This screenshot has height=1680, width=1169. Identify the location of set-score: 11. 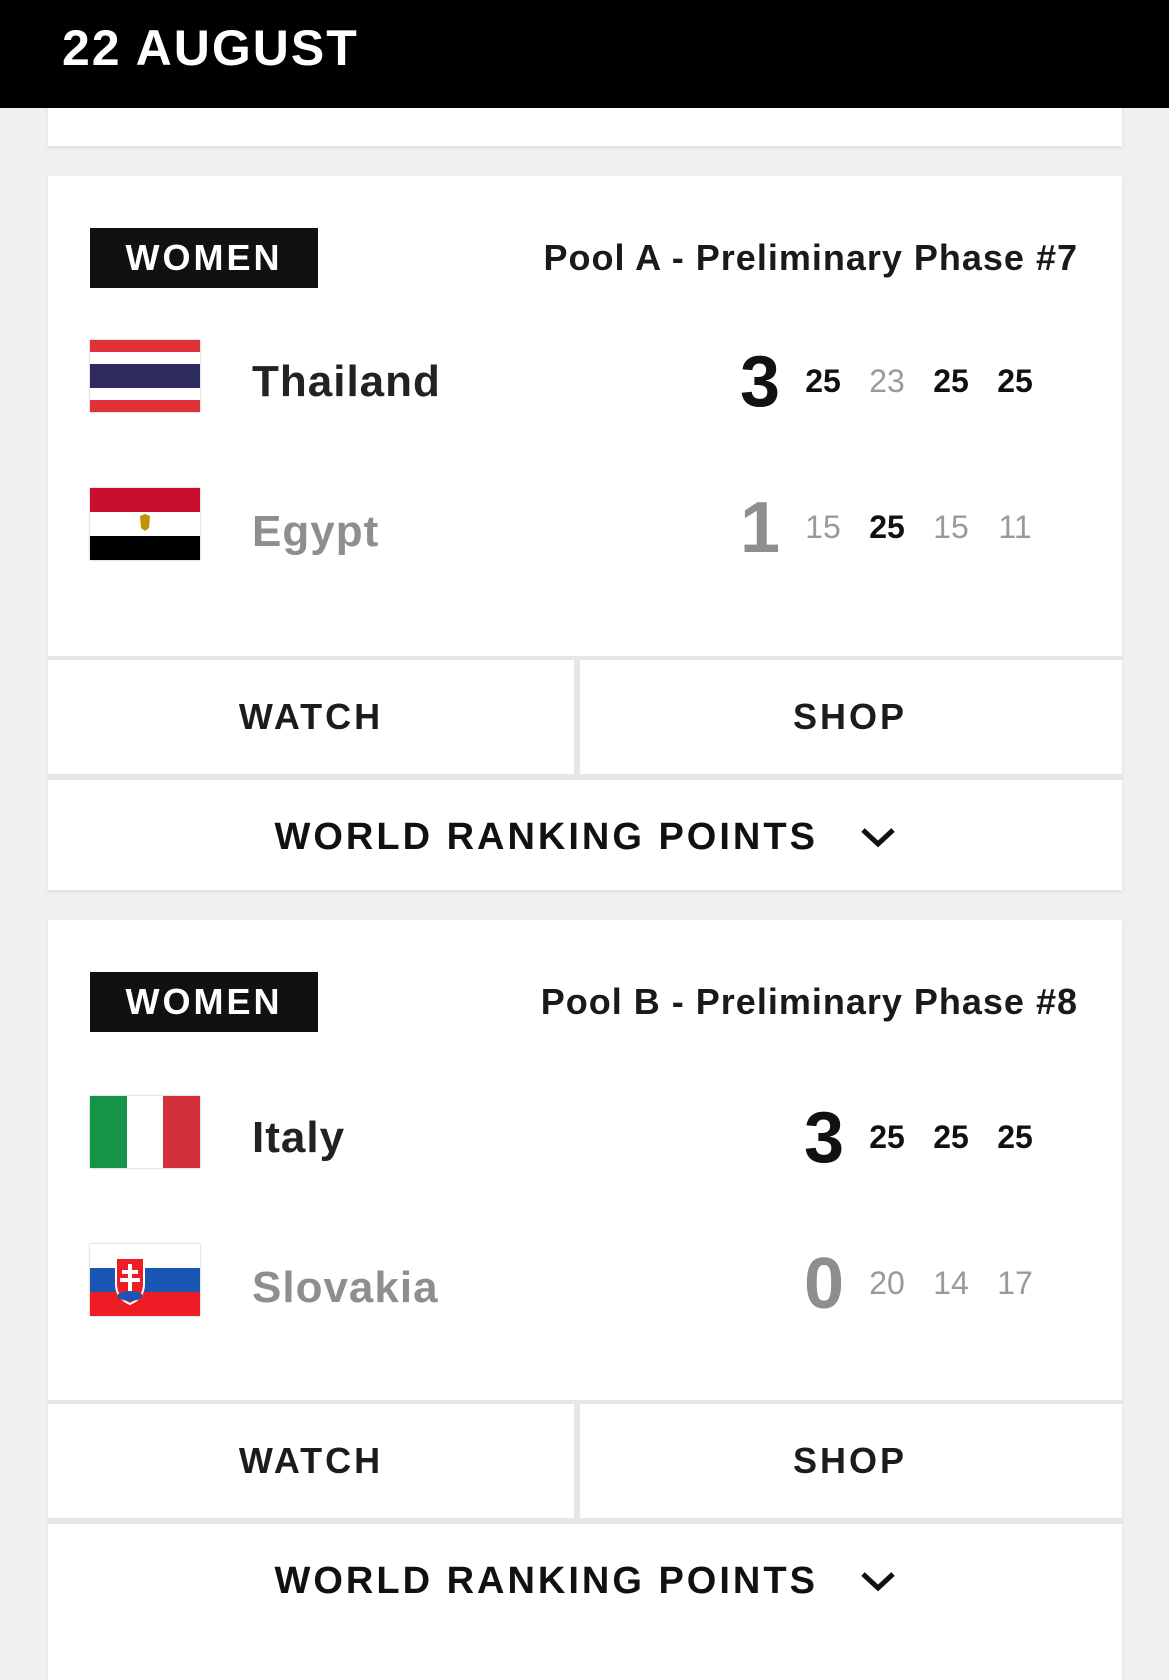
(1015, 527).